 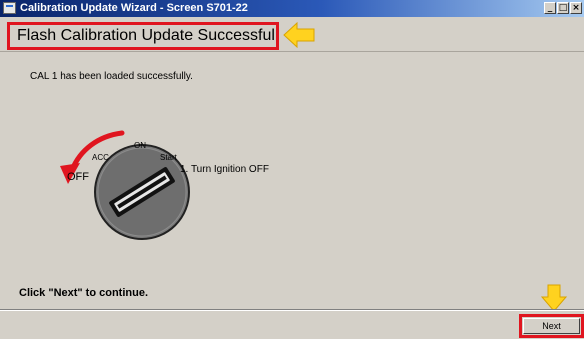 What do you see at coordinates (9, 8) in the screenshot?
I see `app-icon` at bounding box center [9, 8].